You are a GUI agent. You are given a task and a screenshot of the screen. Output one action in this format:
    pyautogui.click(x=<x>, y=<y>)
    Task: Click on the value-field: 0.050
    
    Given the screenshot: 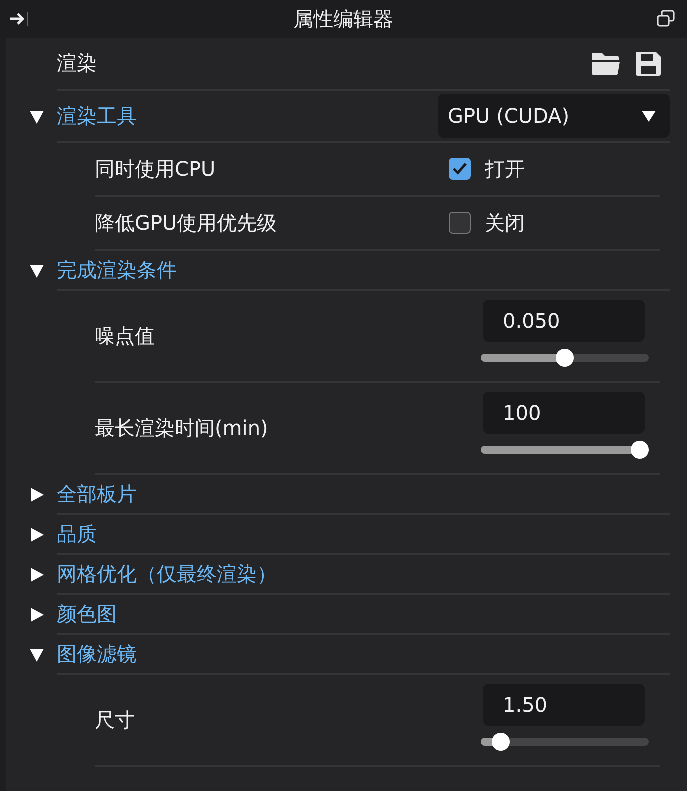 What is the action you would take?
    pyautogui.click(x=564, y=321)
    